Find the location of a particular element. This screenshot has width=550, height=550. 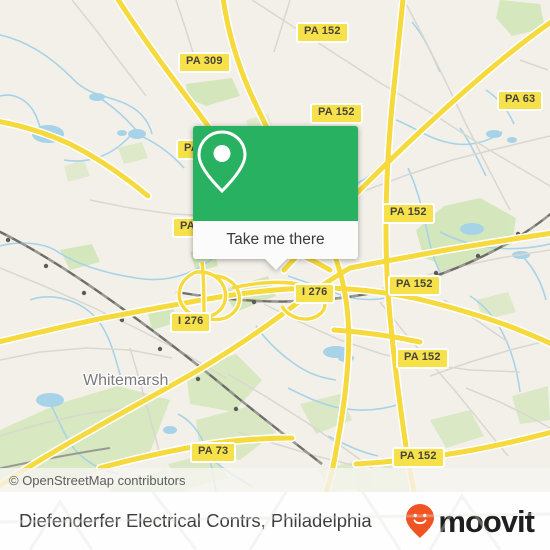

road-shield: PA 309 is located at coordinates (204, 62).